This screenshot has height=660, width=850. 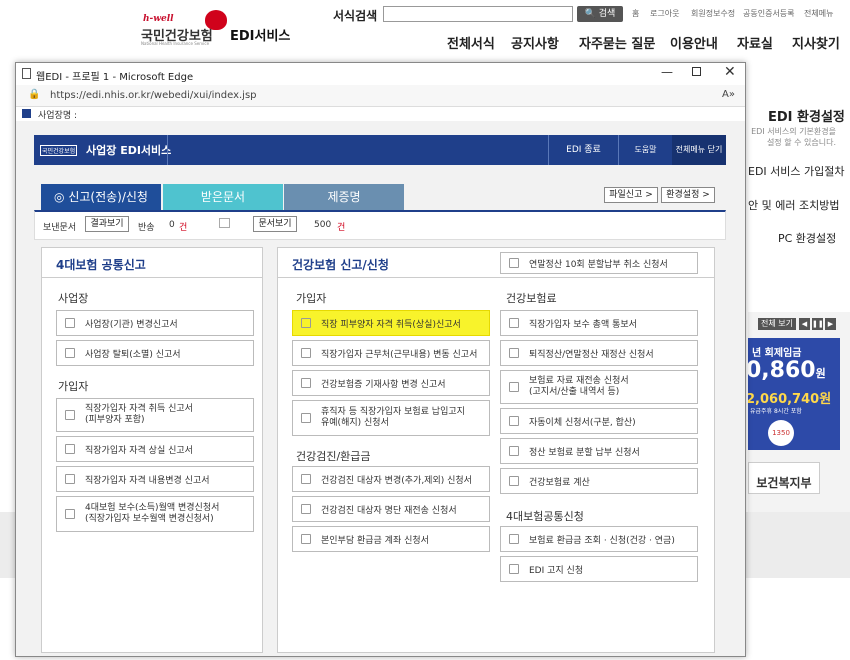 I want to click on lock-icon: 🔒, so click(x=34, y=94).